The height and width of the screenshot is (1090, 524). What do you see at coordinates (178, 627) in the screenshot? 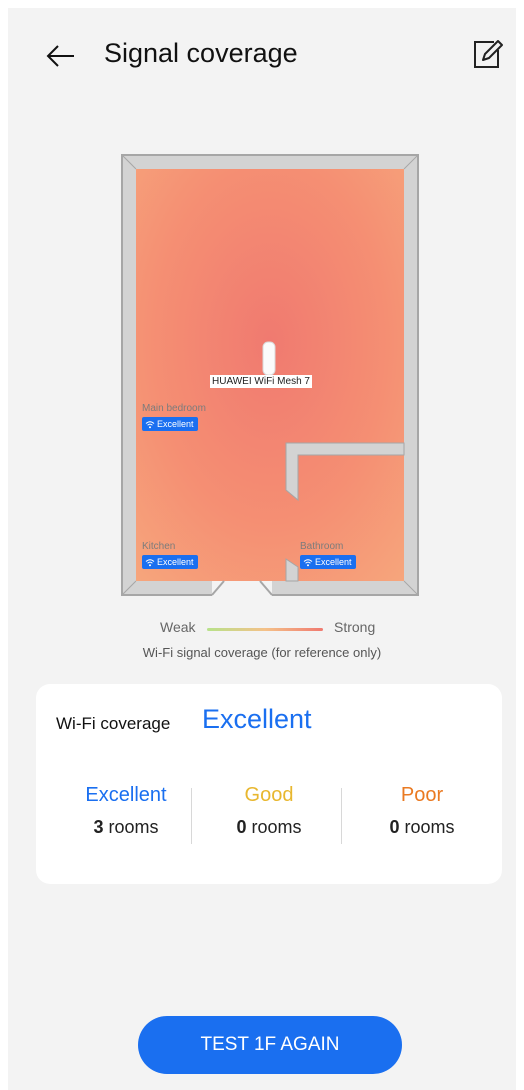
I see `legend-weak-label: Weak` at bounding box center [178, 627].